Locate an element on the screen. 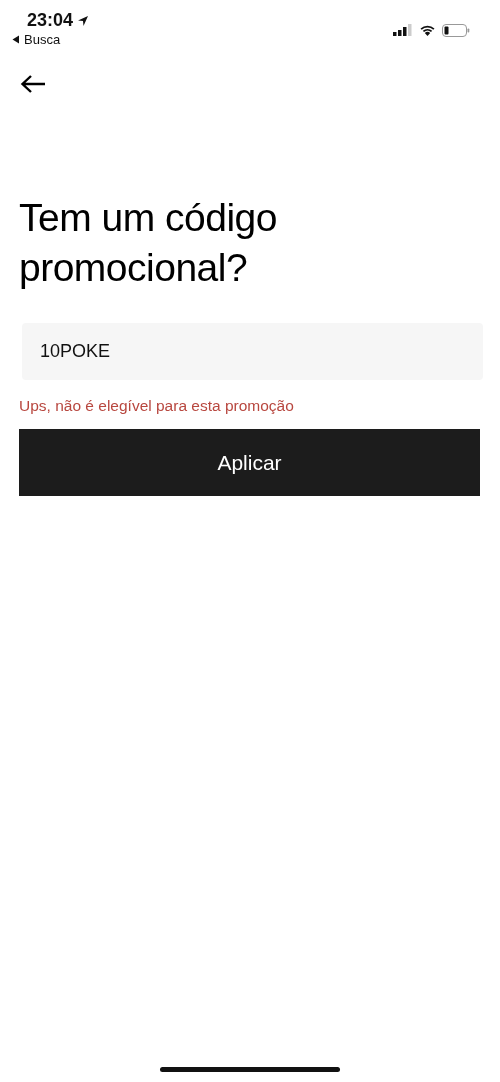 This screenshot has width=500, height=1082. location-arrow-icon is located at coordinates (83, 20).